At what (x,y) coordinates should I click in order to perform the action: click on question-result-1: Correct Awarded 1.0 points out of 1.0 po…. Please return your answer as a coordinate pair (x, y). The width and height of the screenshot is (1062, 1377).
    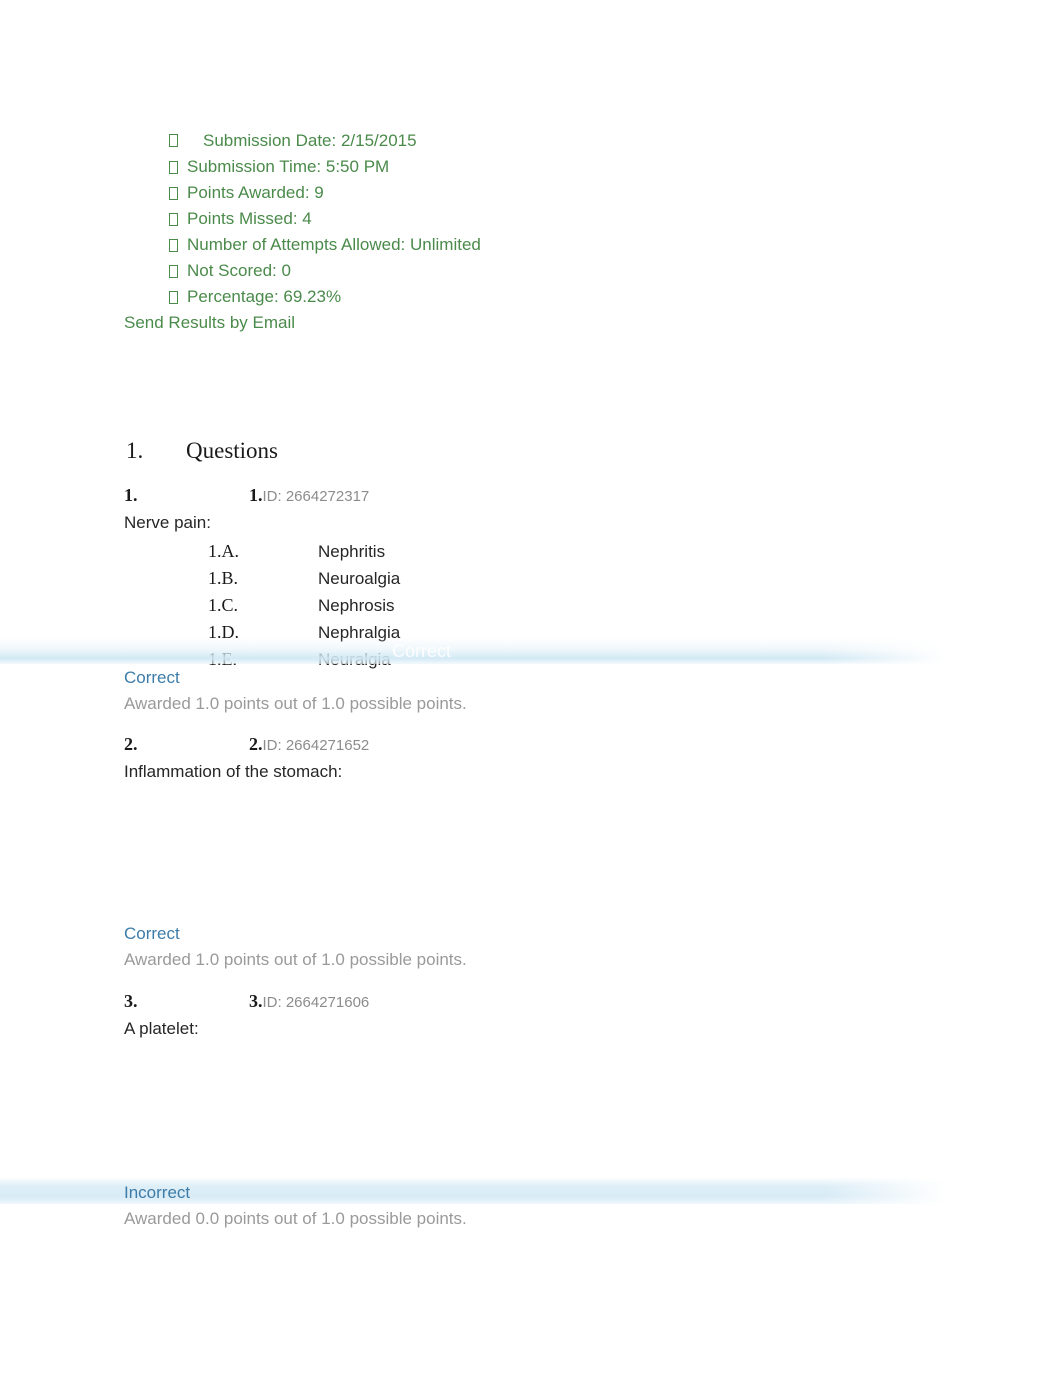
    Looking at the image, I should click on (539, 691).